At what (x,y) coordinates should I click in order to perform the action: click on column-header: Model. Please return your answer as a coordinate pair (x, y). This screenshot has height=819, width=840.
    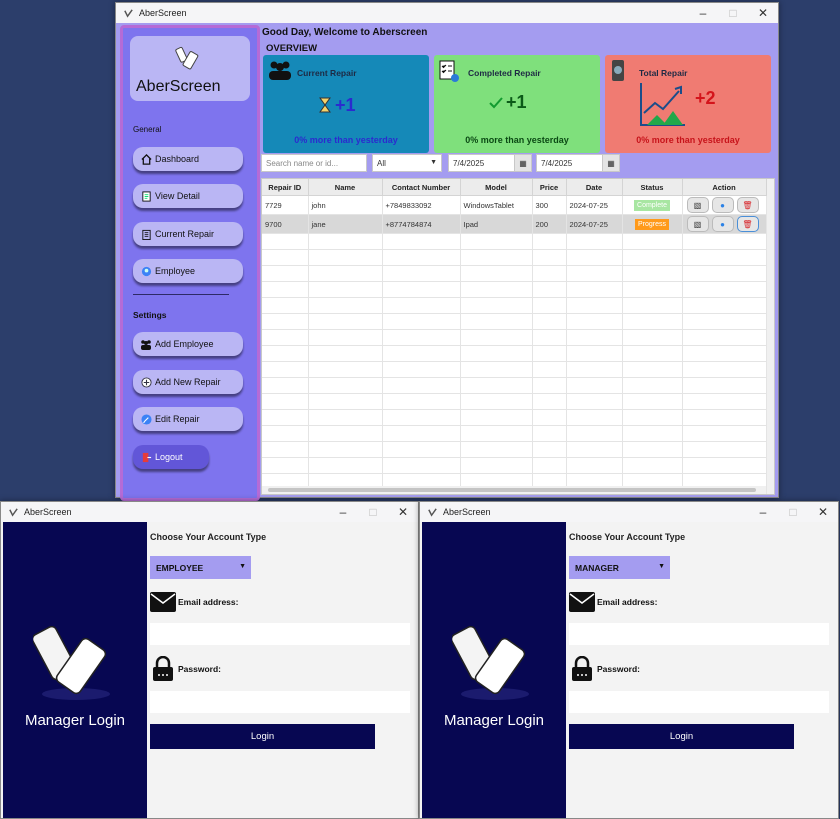
    Looking at the image, I should click on (496, 187).